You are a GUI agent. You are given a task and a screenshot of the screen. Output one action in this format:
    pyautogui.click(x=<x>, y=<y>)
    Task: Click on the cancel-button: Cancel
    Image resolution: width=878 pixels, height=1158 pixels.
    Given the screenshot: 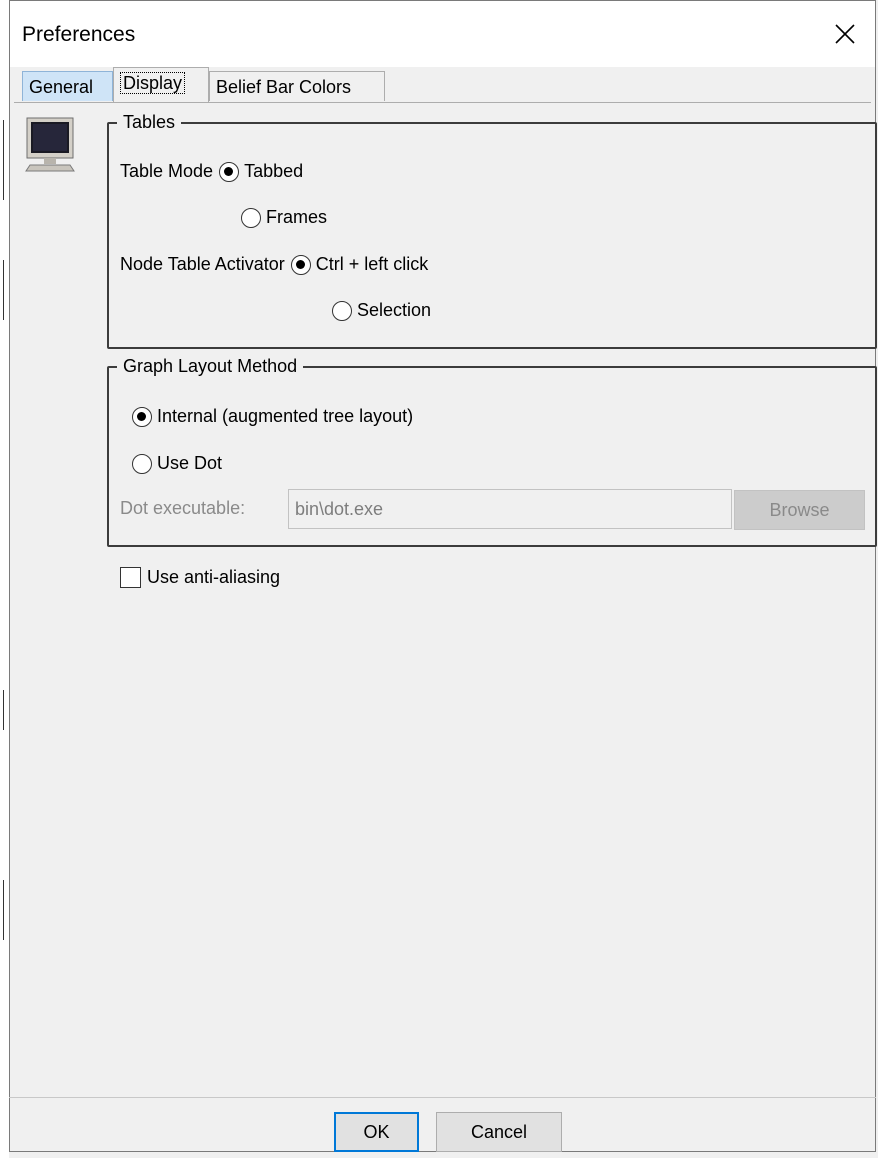 What is the action you would take?
    pyautogui.click(x=499, y=1132)
    